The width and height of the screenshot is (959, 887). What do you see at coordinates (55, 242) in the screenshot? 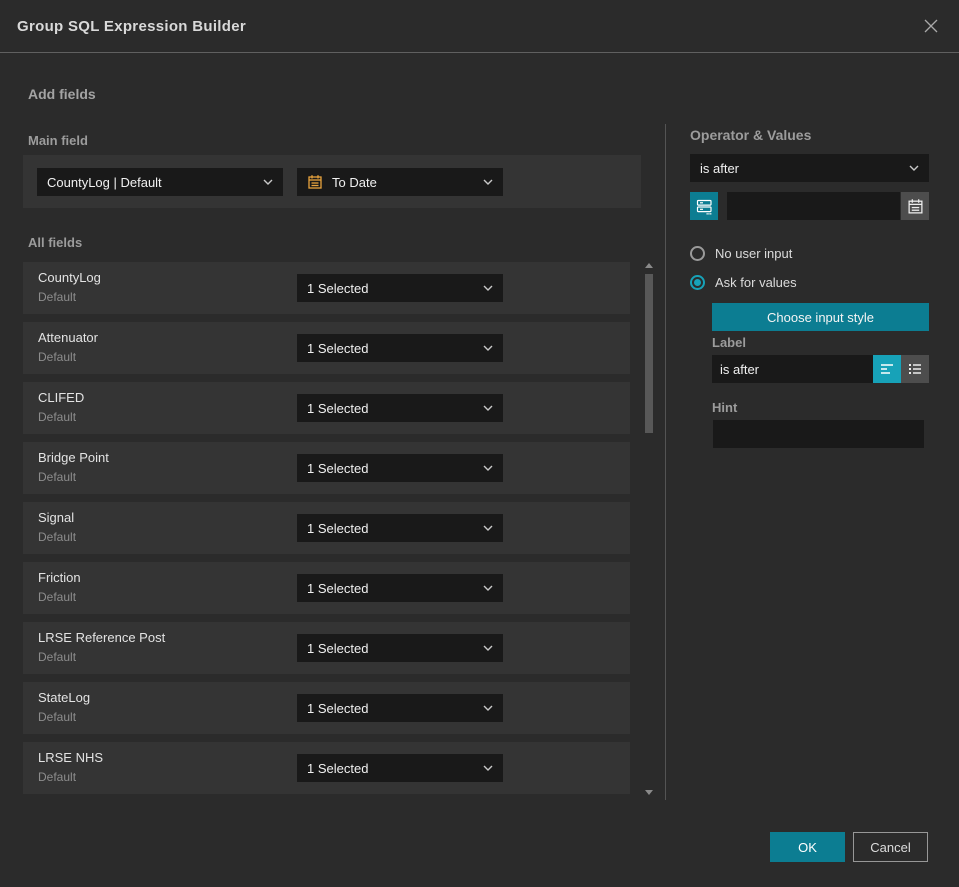
I see `all-fields-caption: All fields` at bounding box center [55, 242].